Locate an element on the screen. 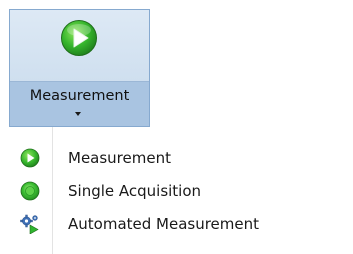 The image size is (353, 254). menu-item-label: Automated Measurement is located at coordinates (164, 224).